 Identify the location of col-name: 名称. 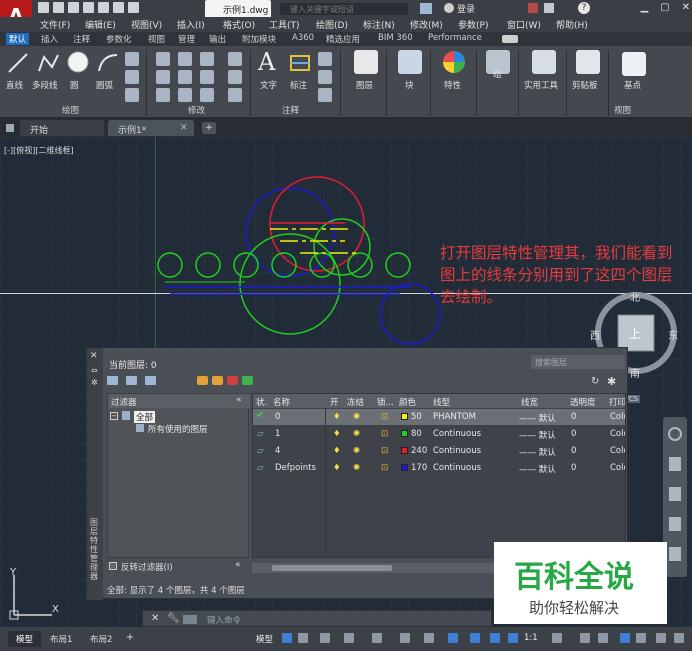
(281, 402).